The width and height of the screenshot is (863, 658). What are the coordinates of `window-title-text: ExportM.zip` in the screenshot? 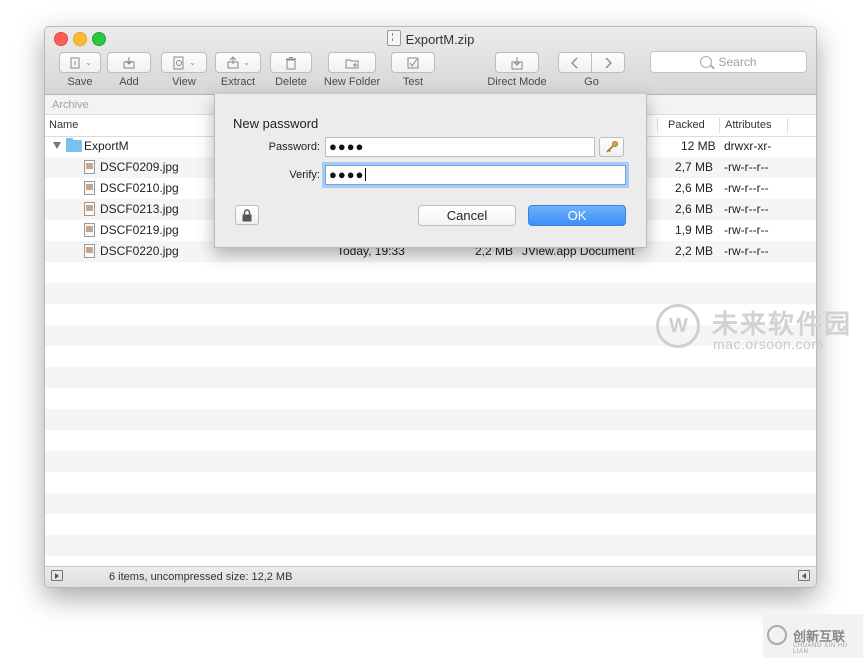 It's located at (440, 39).